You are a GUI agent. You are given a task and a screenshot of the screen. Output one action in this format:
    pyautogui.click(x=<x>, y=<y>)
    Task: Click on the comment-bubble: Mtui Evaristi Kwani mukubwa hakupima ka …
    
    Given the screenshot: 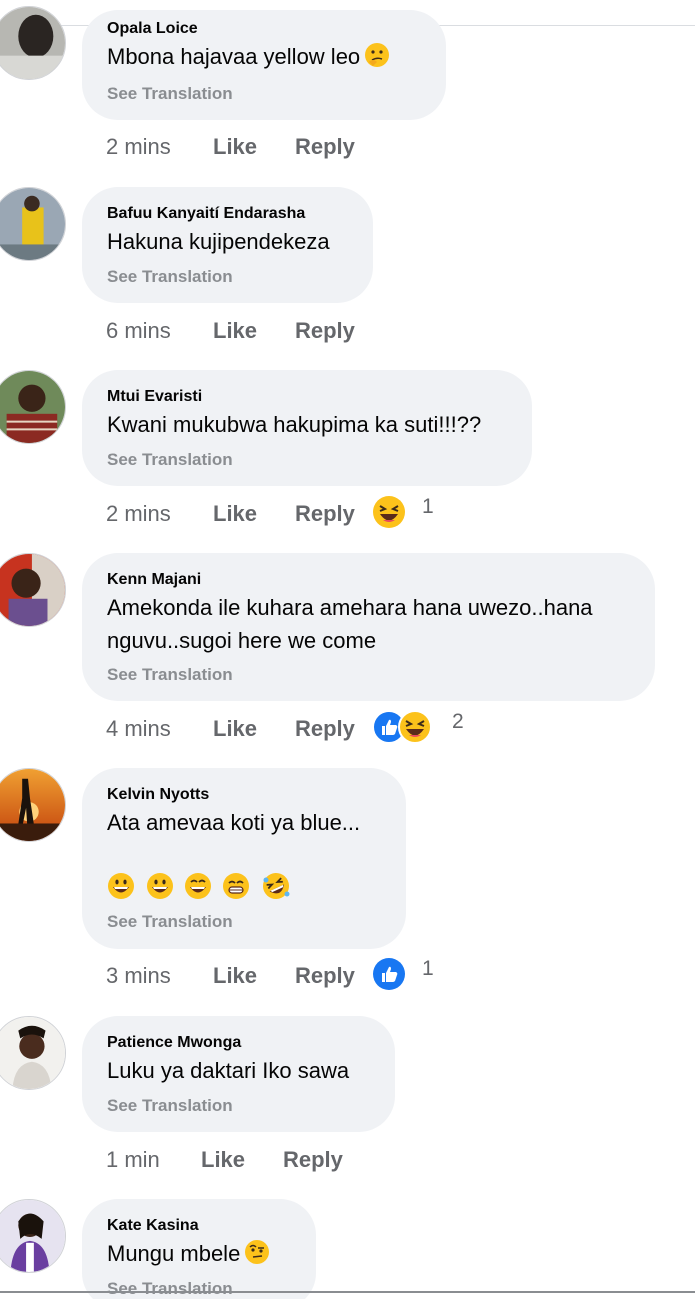 What is the action you would take?
    pyautogui.click(x=307, y=428)
    